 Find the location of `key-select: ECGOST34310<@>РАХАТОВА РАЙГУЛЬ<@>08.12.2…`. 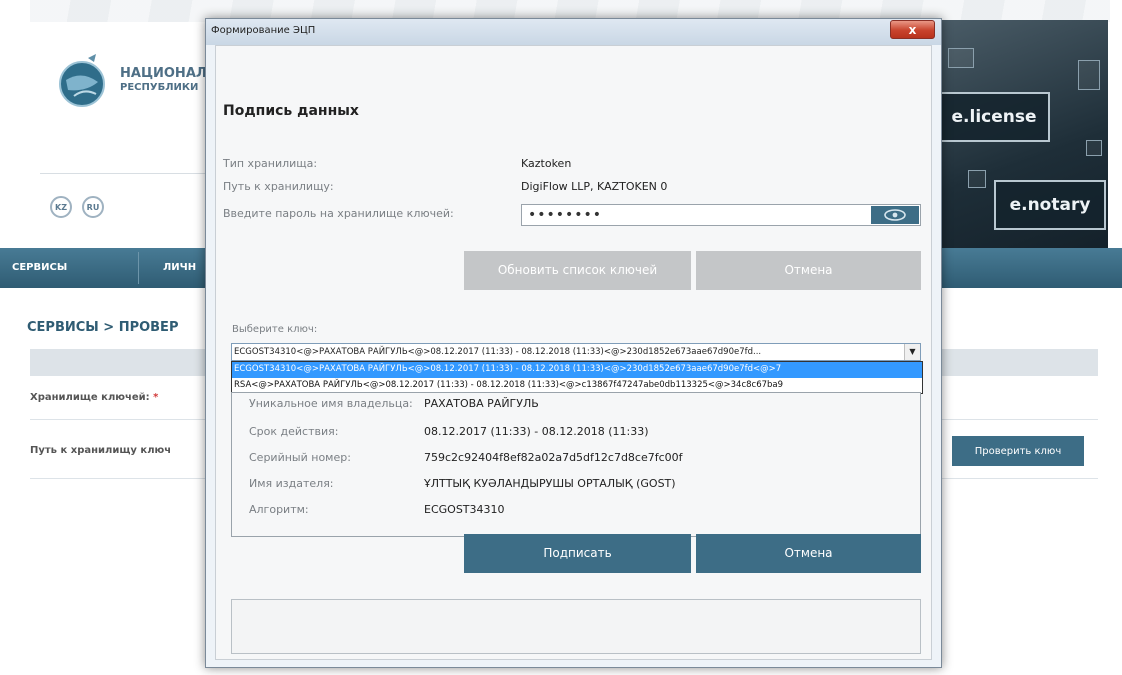

key-select: ECGOST34310<@>РАХАТОВА РАЙГУЛЬ<@>08.12.2… is located at coordinates (576, 352).